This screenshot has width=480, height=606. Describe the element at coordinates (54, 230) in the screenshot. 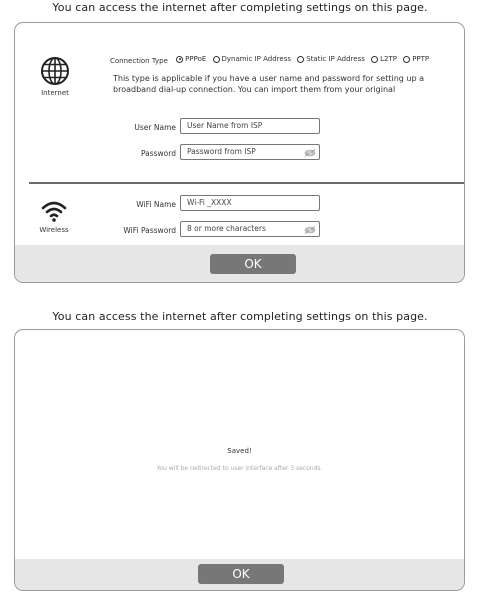

I see `wireless-label: Wireless` at that location.